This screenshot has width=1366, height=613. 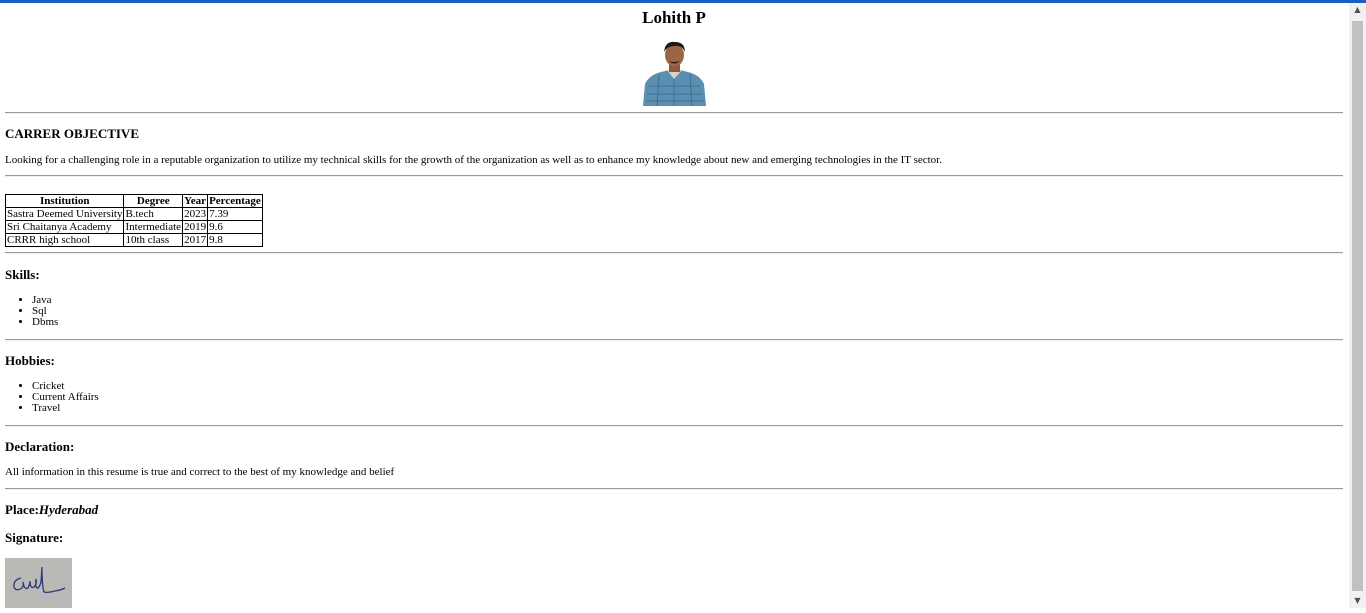 I want to click on hobbies-list: Cricket Current Affairs Travel, so click(x=674, y=397).